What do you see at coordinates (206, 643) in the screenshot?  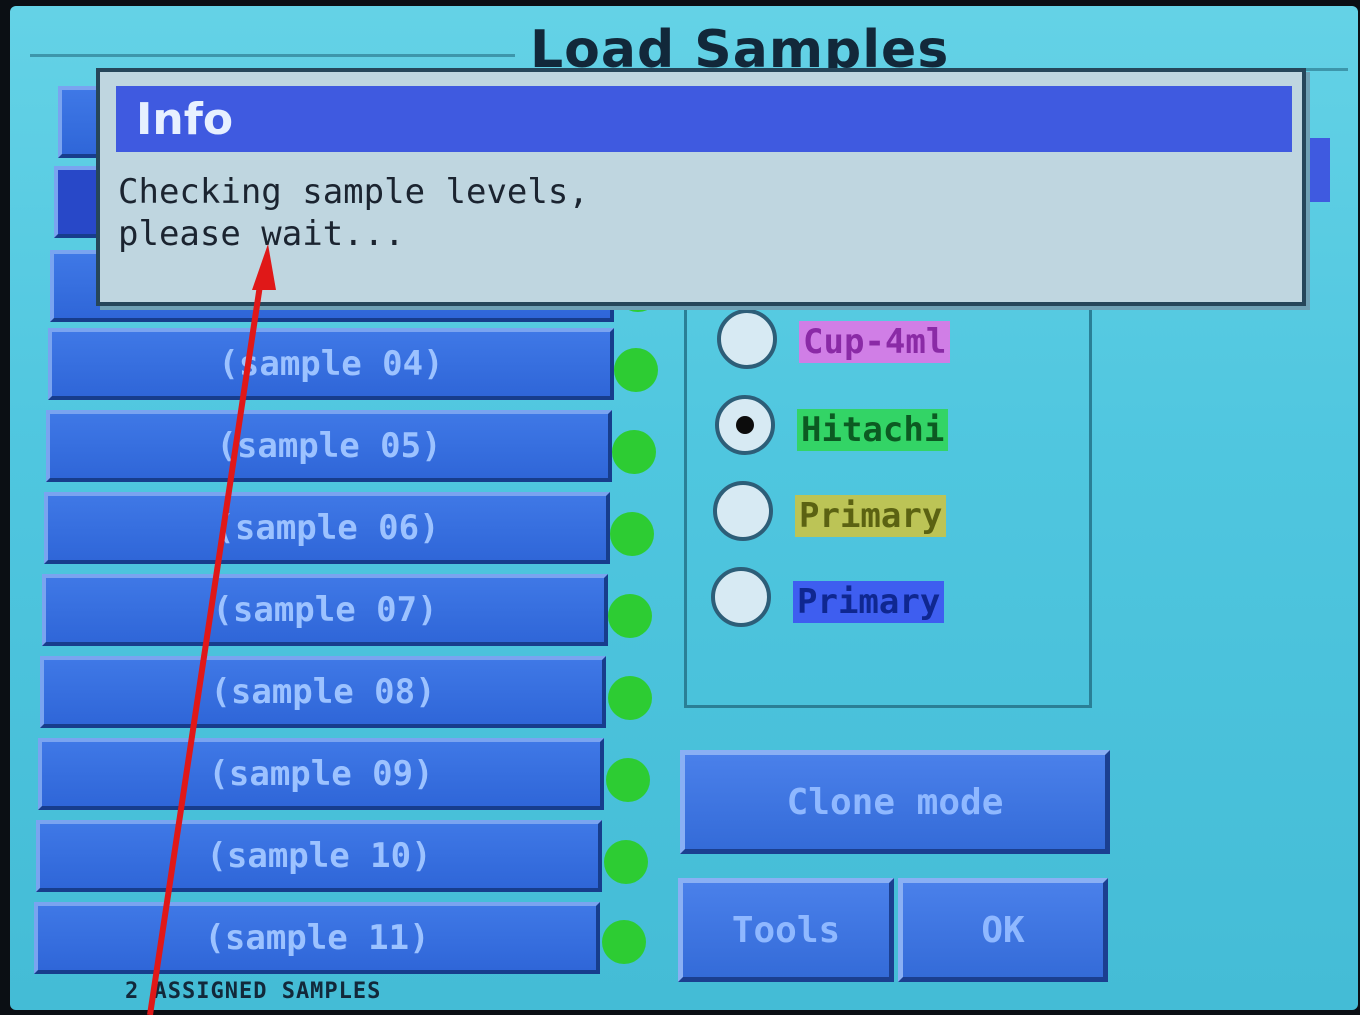 I see `arrow-shaft` at bounding box center [206, 643].